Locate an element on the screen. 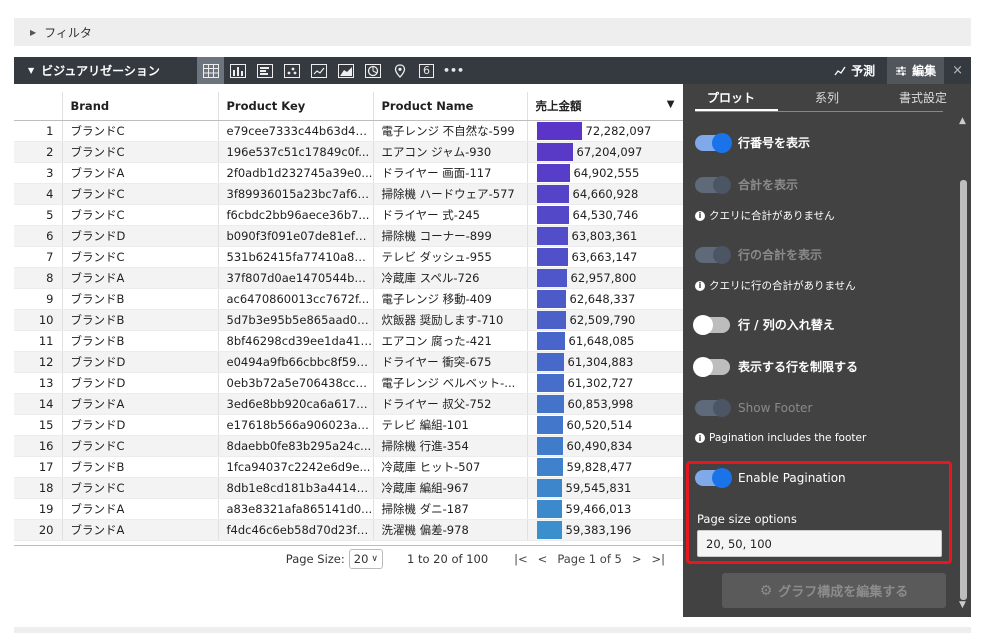 The width and height of the screenshot is (982, 633). single-value-icon: 6 is located at coordinates (426, 70).